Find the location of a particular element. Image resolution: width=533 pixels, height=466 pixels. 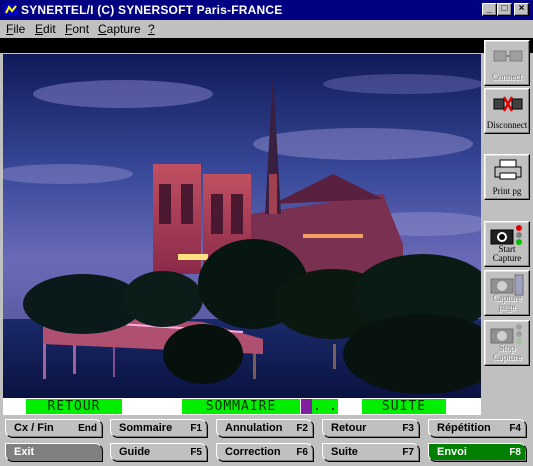

menu-capture: Capture is located at coordinates (119, 29).